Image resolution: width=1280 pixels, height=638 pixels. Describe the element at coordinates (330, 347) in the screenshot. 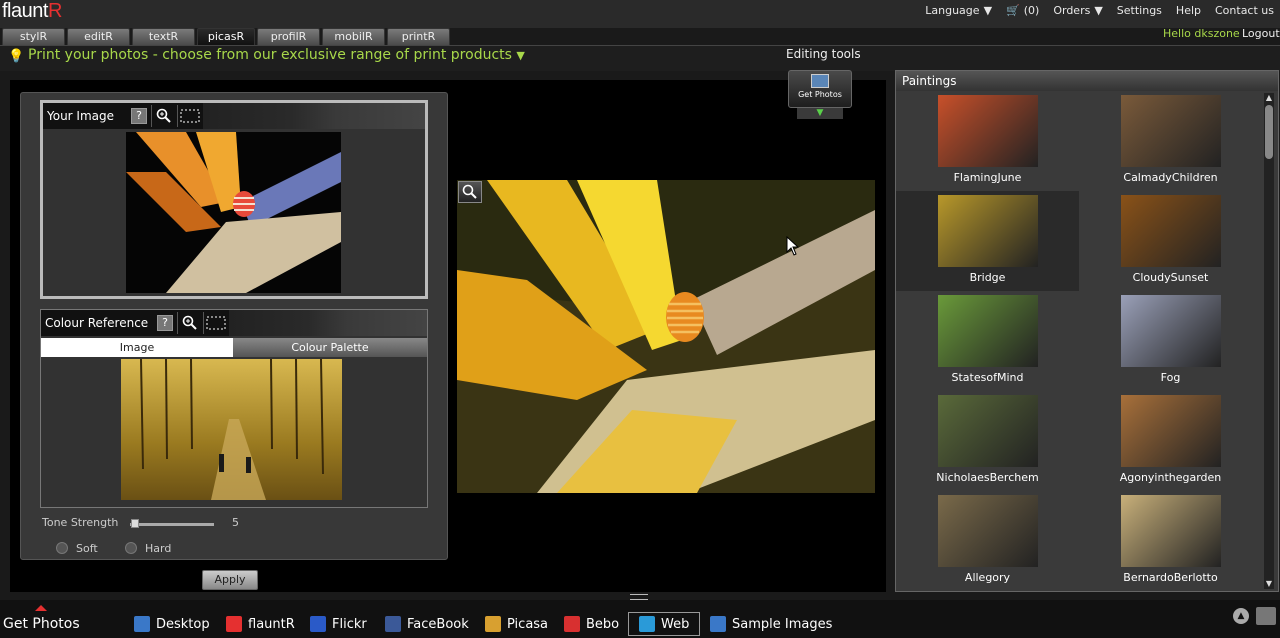

I see `tab-colour-palette: Colour Palette` at that location.